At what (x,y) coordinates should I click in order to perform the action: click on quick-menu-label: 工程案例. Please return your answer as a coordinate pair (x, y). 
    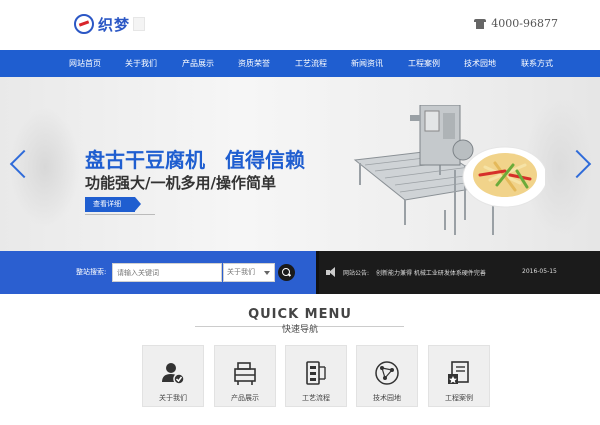
    Looking at the image, I should click on (459, 398).